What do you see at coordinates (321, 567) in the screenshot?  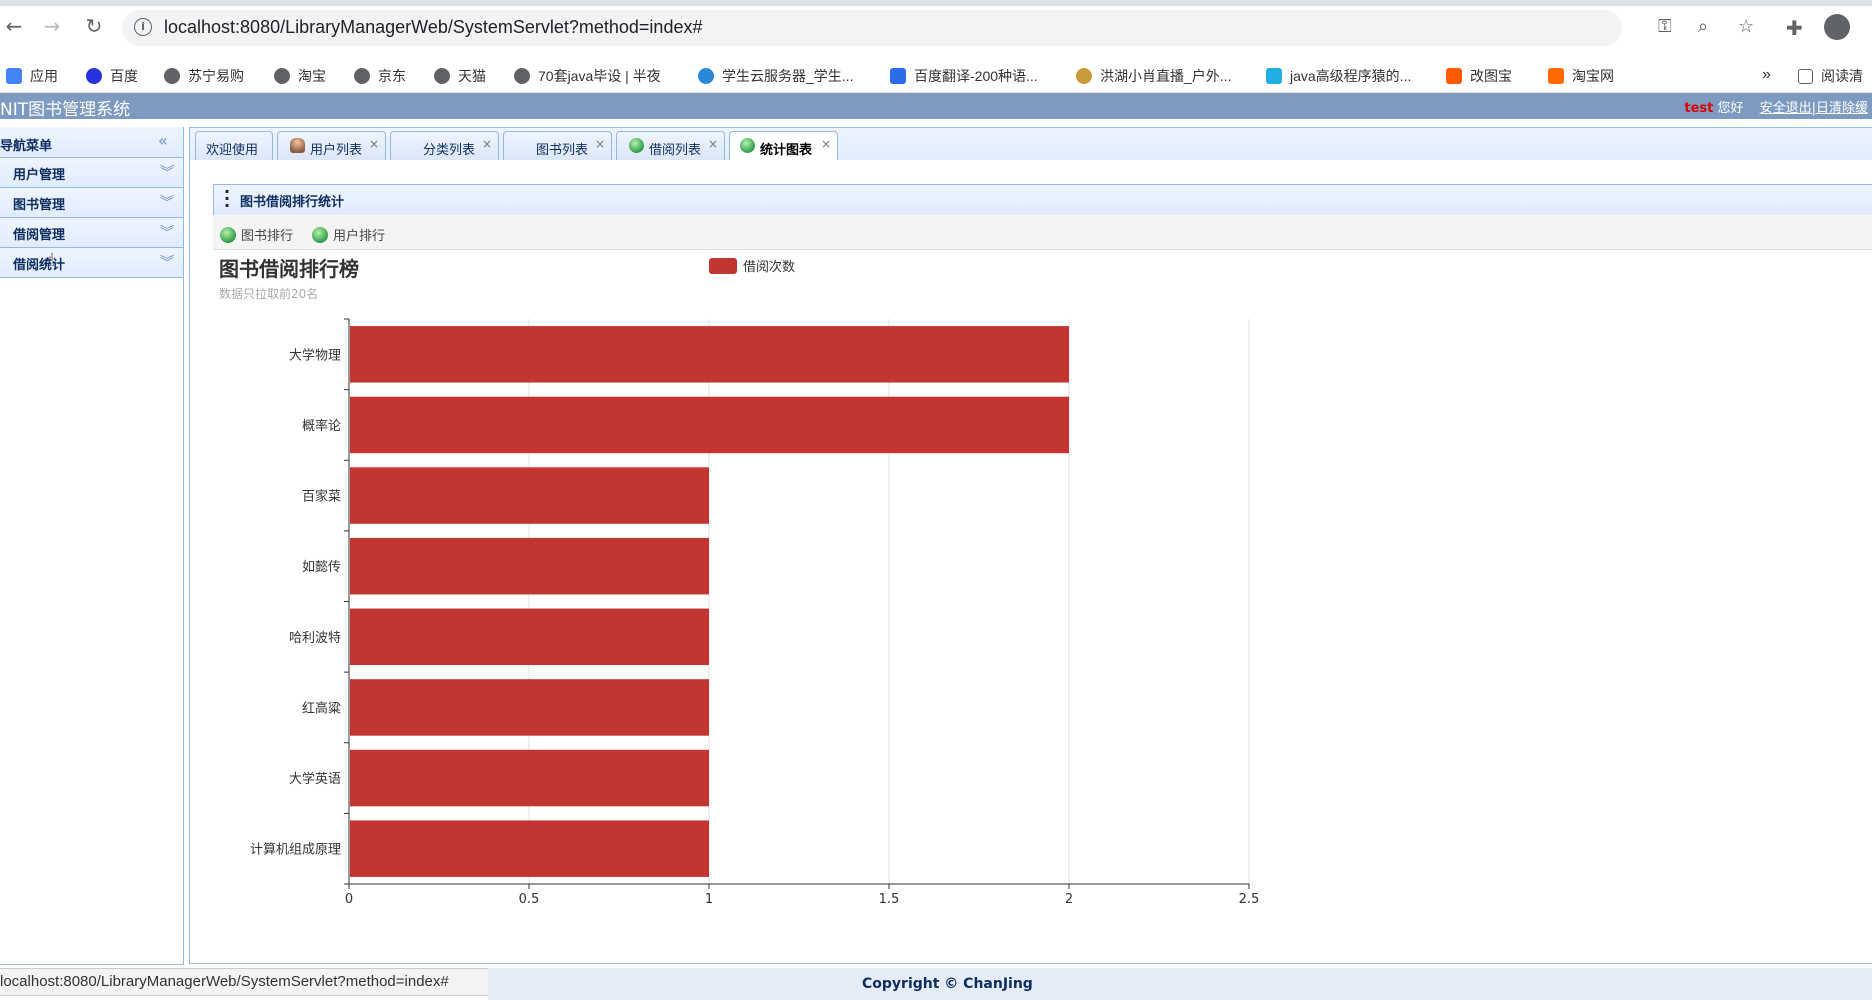 I see `category-label: 如懿传` at bounding box center [321, 567].